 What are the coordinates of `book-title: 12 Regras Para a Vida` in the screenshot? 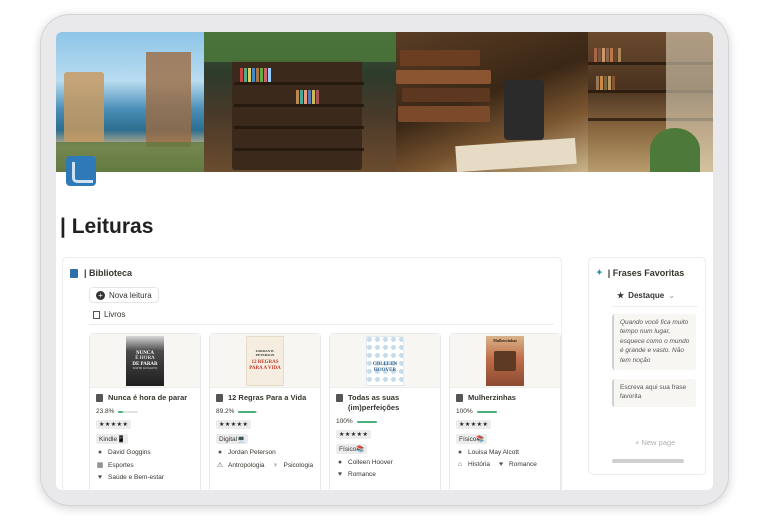 It's located at (267, 397).